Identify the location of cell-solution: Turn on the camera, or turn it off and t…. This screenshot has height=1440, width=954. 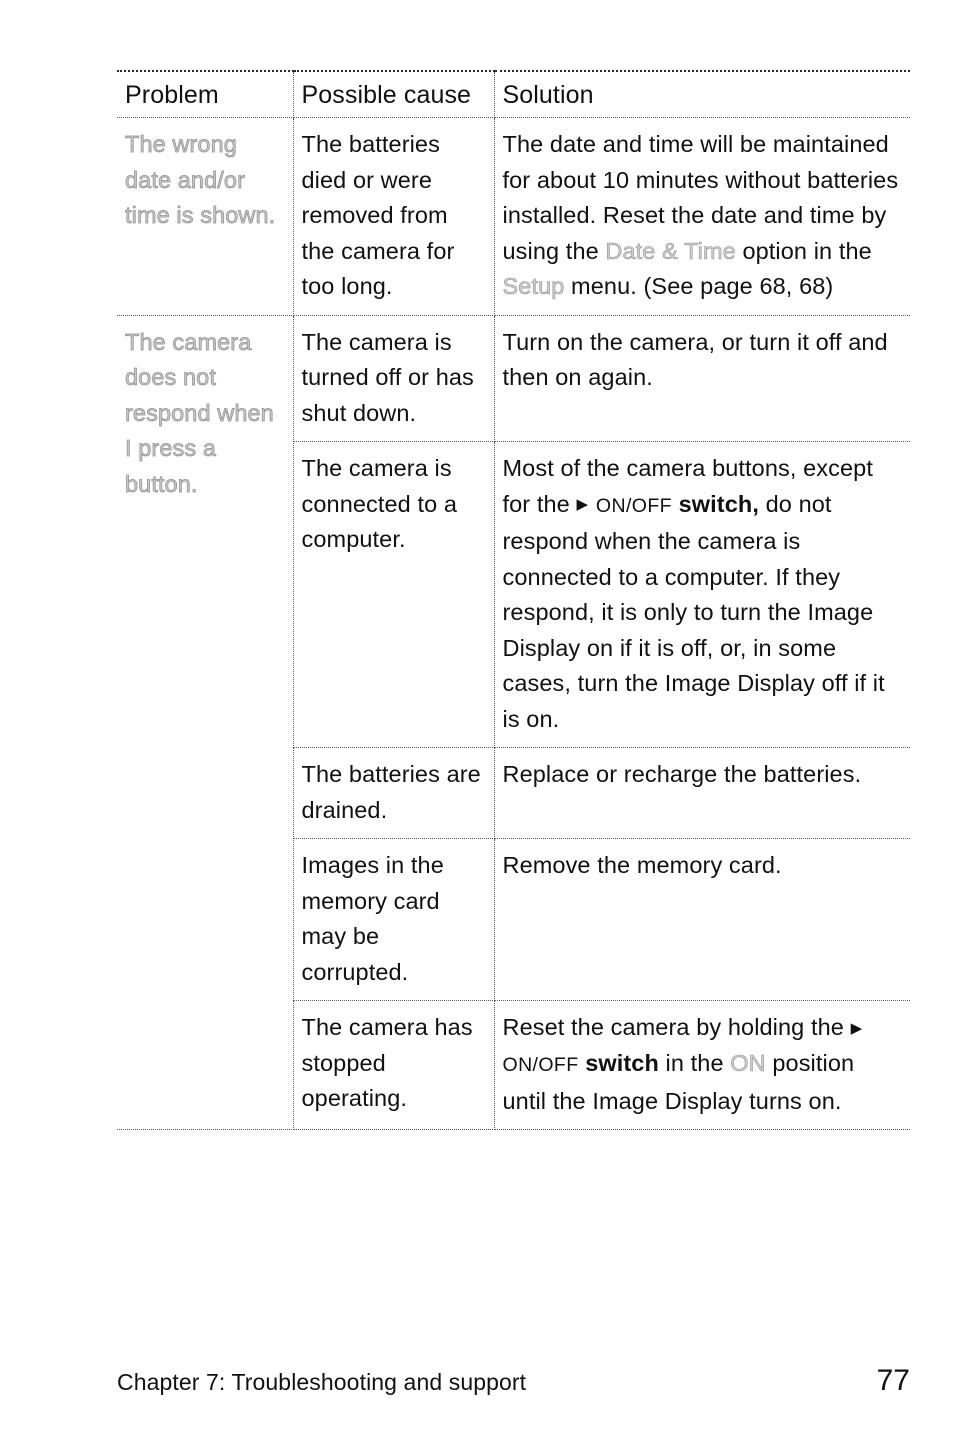
(702, 378).